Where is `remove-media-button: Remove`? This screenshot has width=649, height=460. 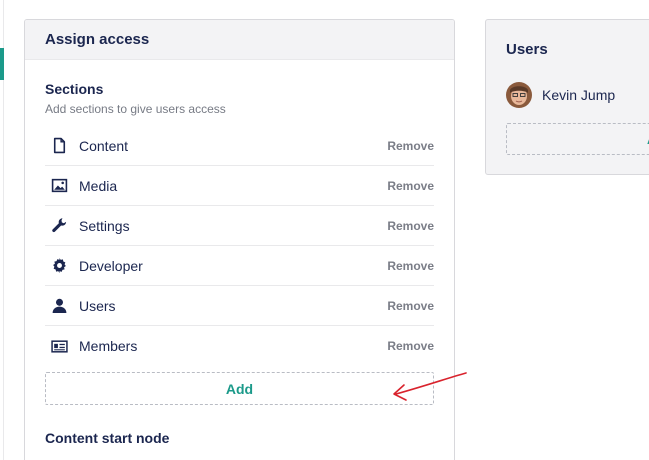 remove-media-button: Remove is located at coordinates (410, 186).